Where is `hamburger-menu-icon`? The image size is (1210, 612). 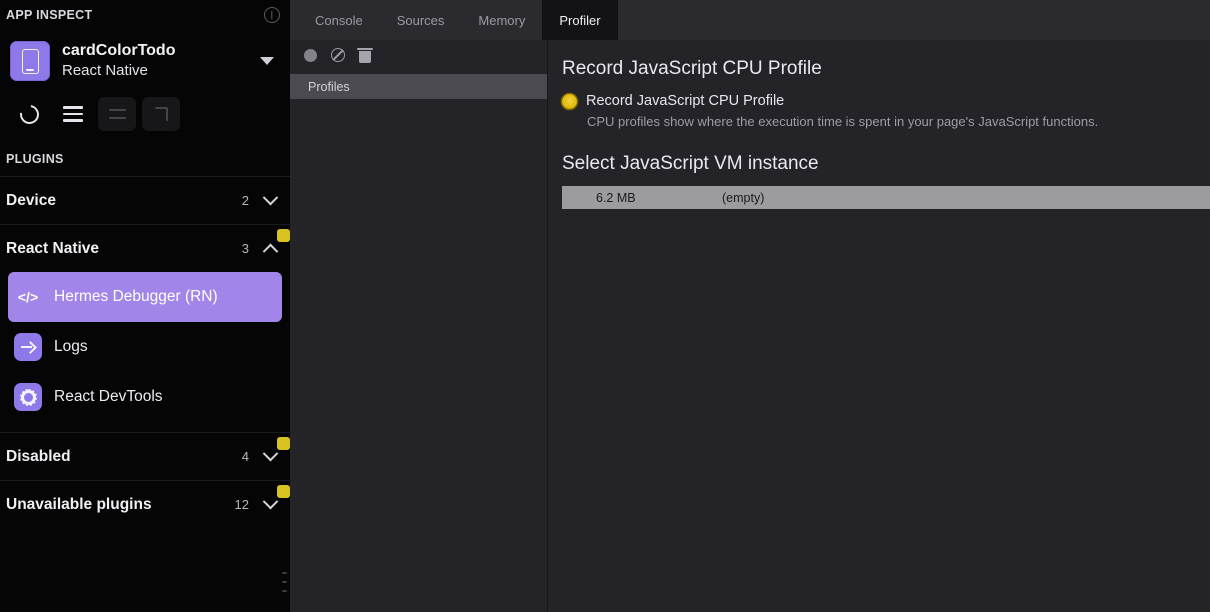 hamburger-menu-icon is located at coordinates (73, 114).